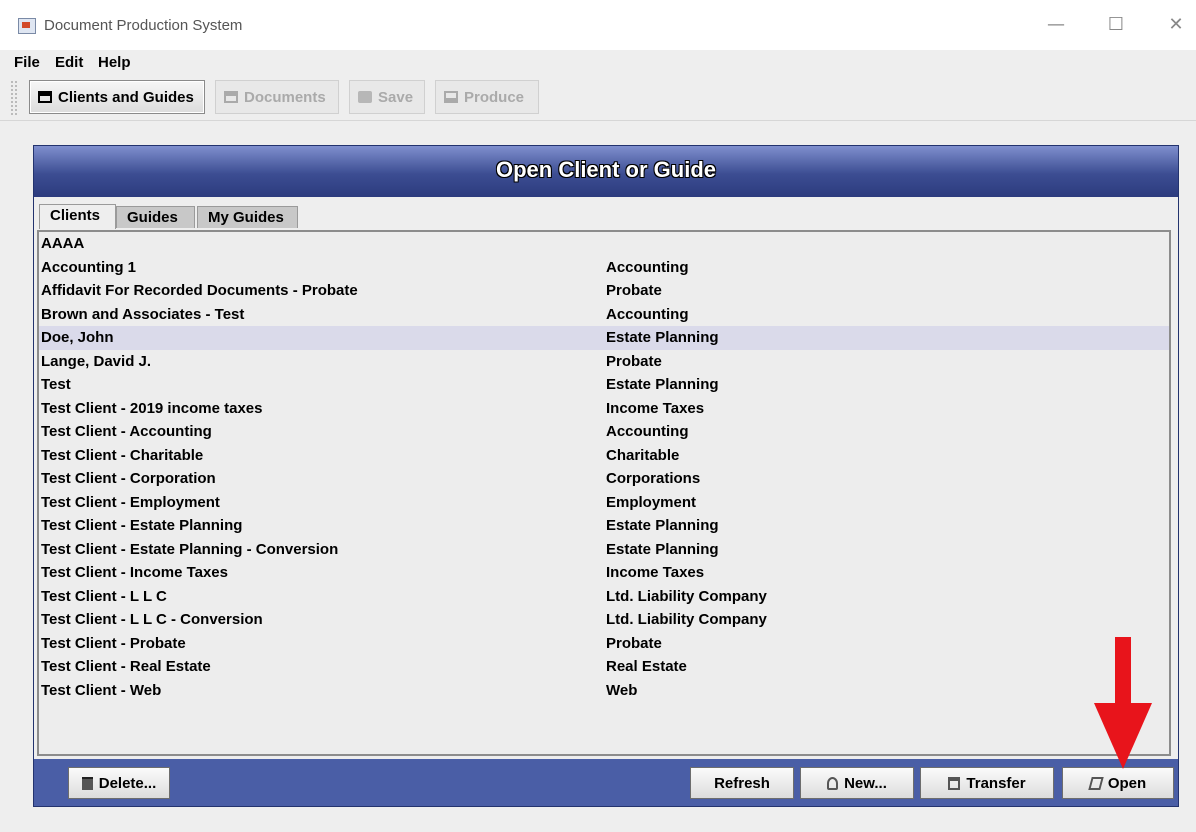  I want to click on client-row: Test Client - Real Estate Real Estate, so click(604, 667).